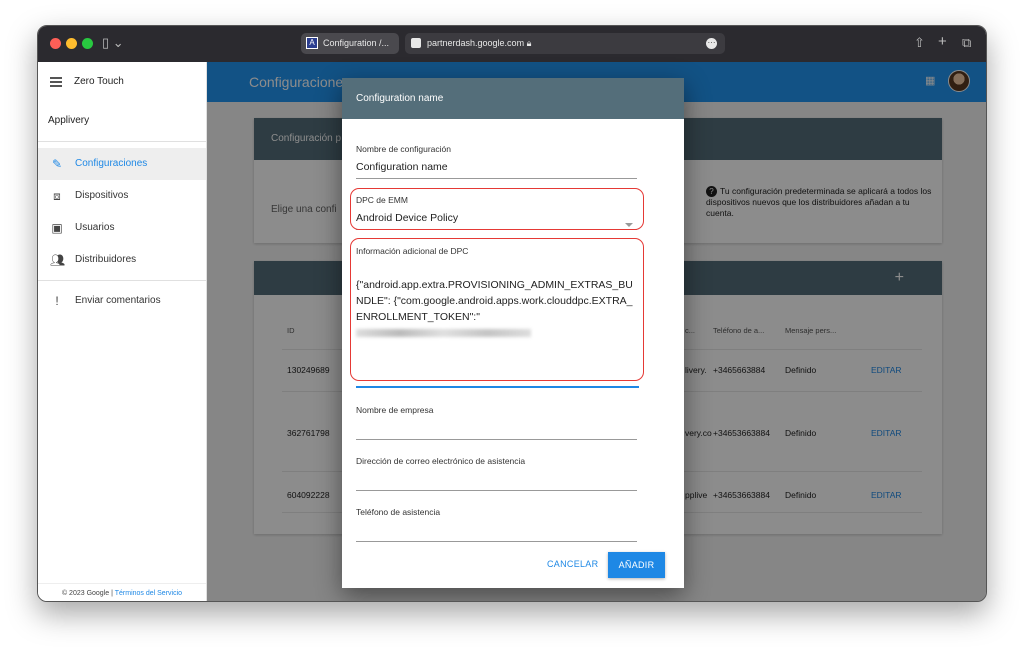 This screenshot has width=1024, height=651. What do you see at coordinates (919, 43) in the screenshot?
I see `share-icon: ⇧` at bounding box center [919, 43].